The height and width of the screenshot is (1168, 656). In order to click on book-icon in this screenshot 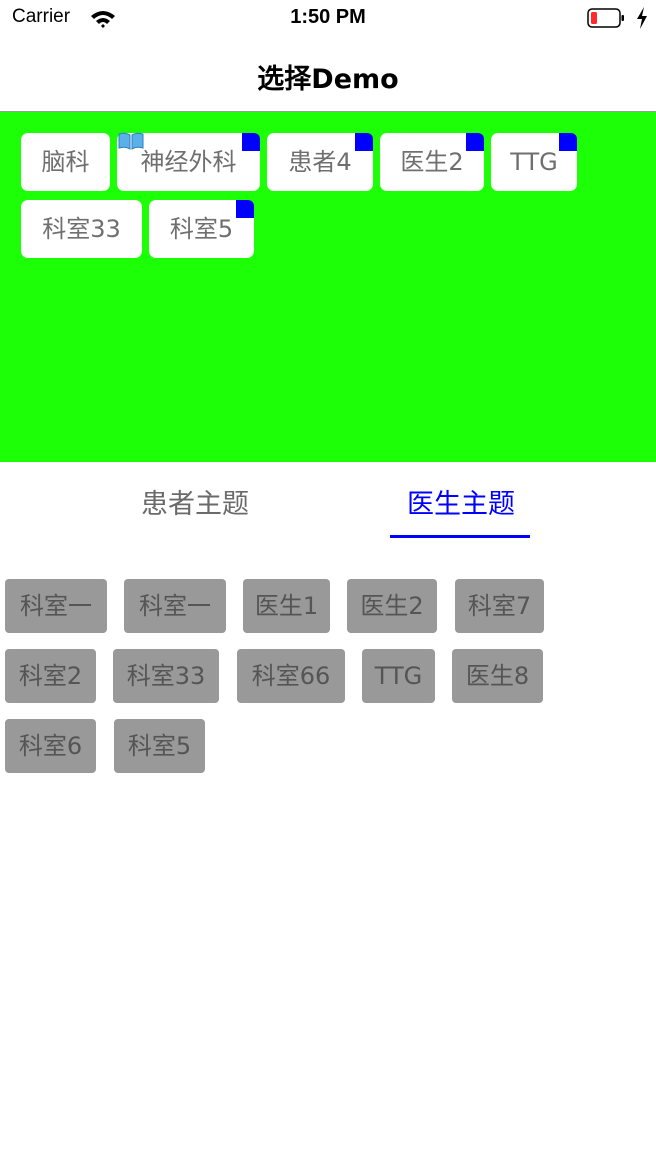, I will do `click(131, 141)`.